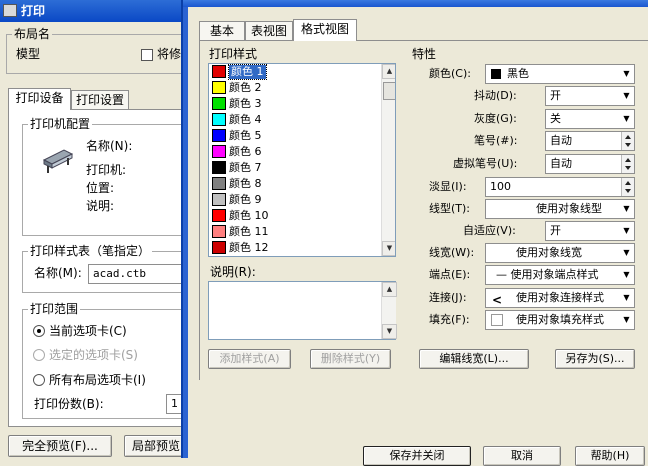 The height and width of the screenshot is (466, 648). I want to click on joinstyle-combo: < 使用对象连接样式 ▼, so click(560, 298).